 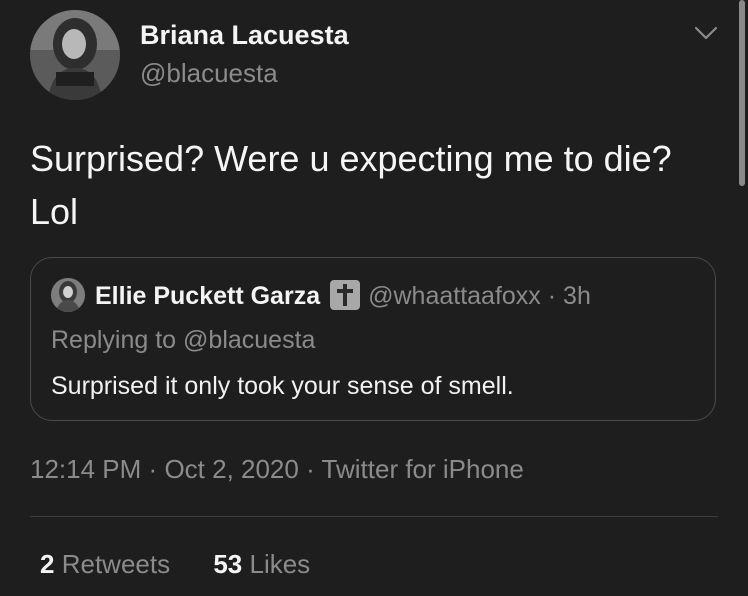 What do you see at coordinates (209, 73) in the screenshot?
I see `author-handle: @blacuesta` at bounding box center [209, 73].